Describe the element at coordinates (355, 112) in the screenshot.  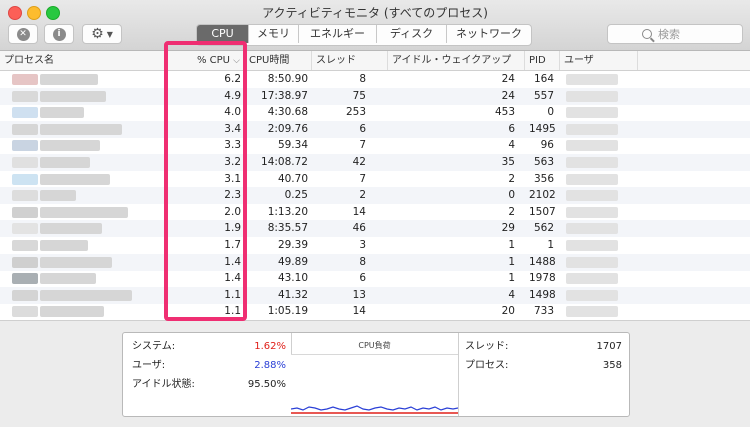
I see `threads-cell: 253` at that location.